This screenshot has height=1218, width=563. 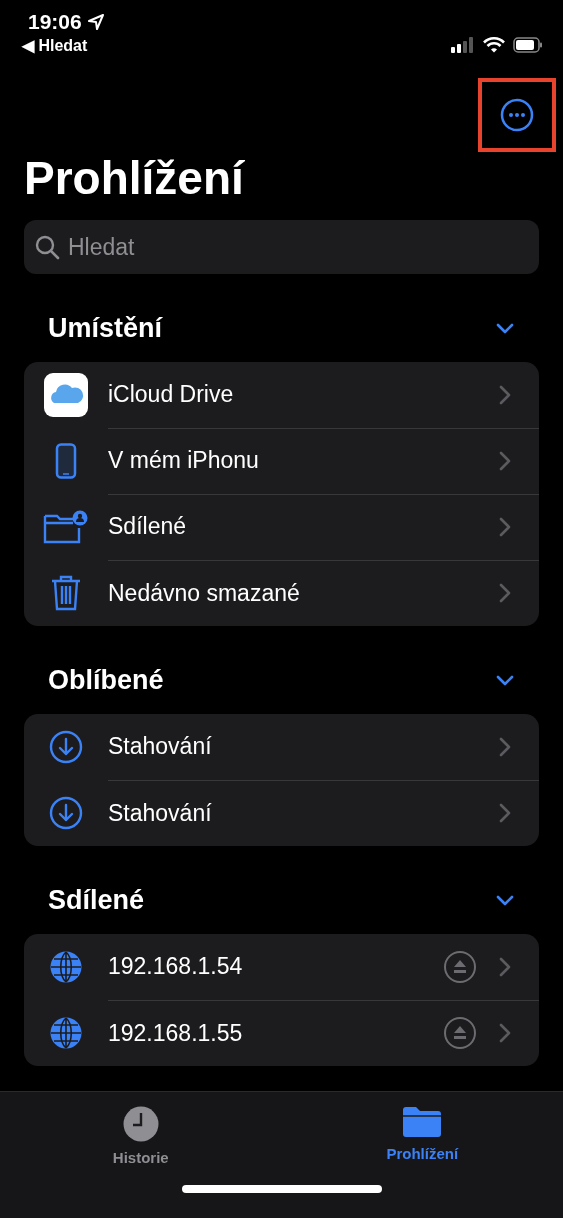 I want to click on folder-icon, so click(x=422, y=1122).